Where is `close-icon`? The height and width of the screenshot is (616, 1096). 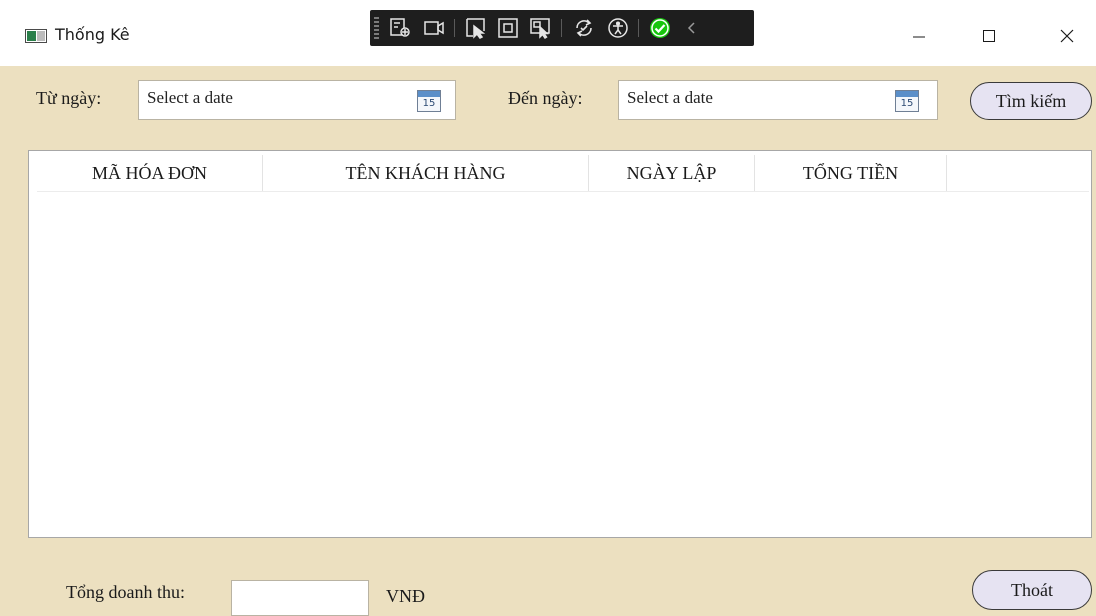 close-icon is located at coordinates (1067, 36).